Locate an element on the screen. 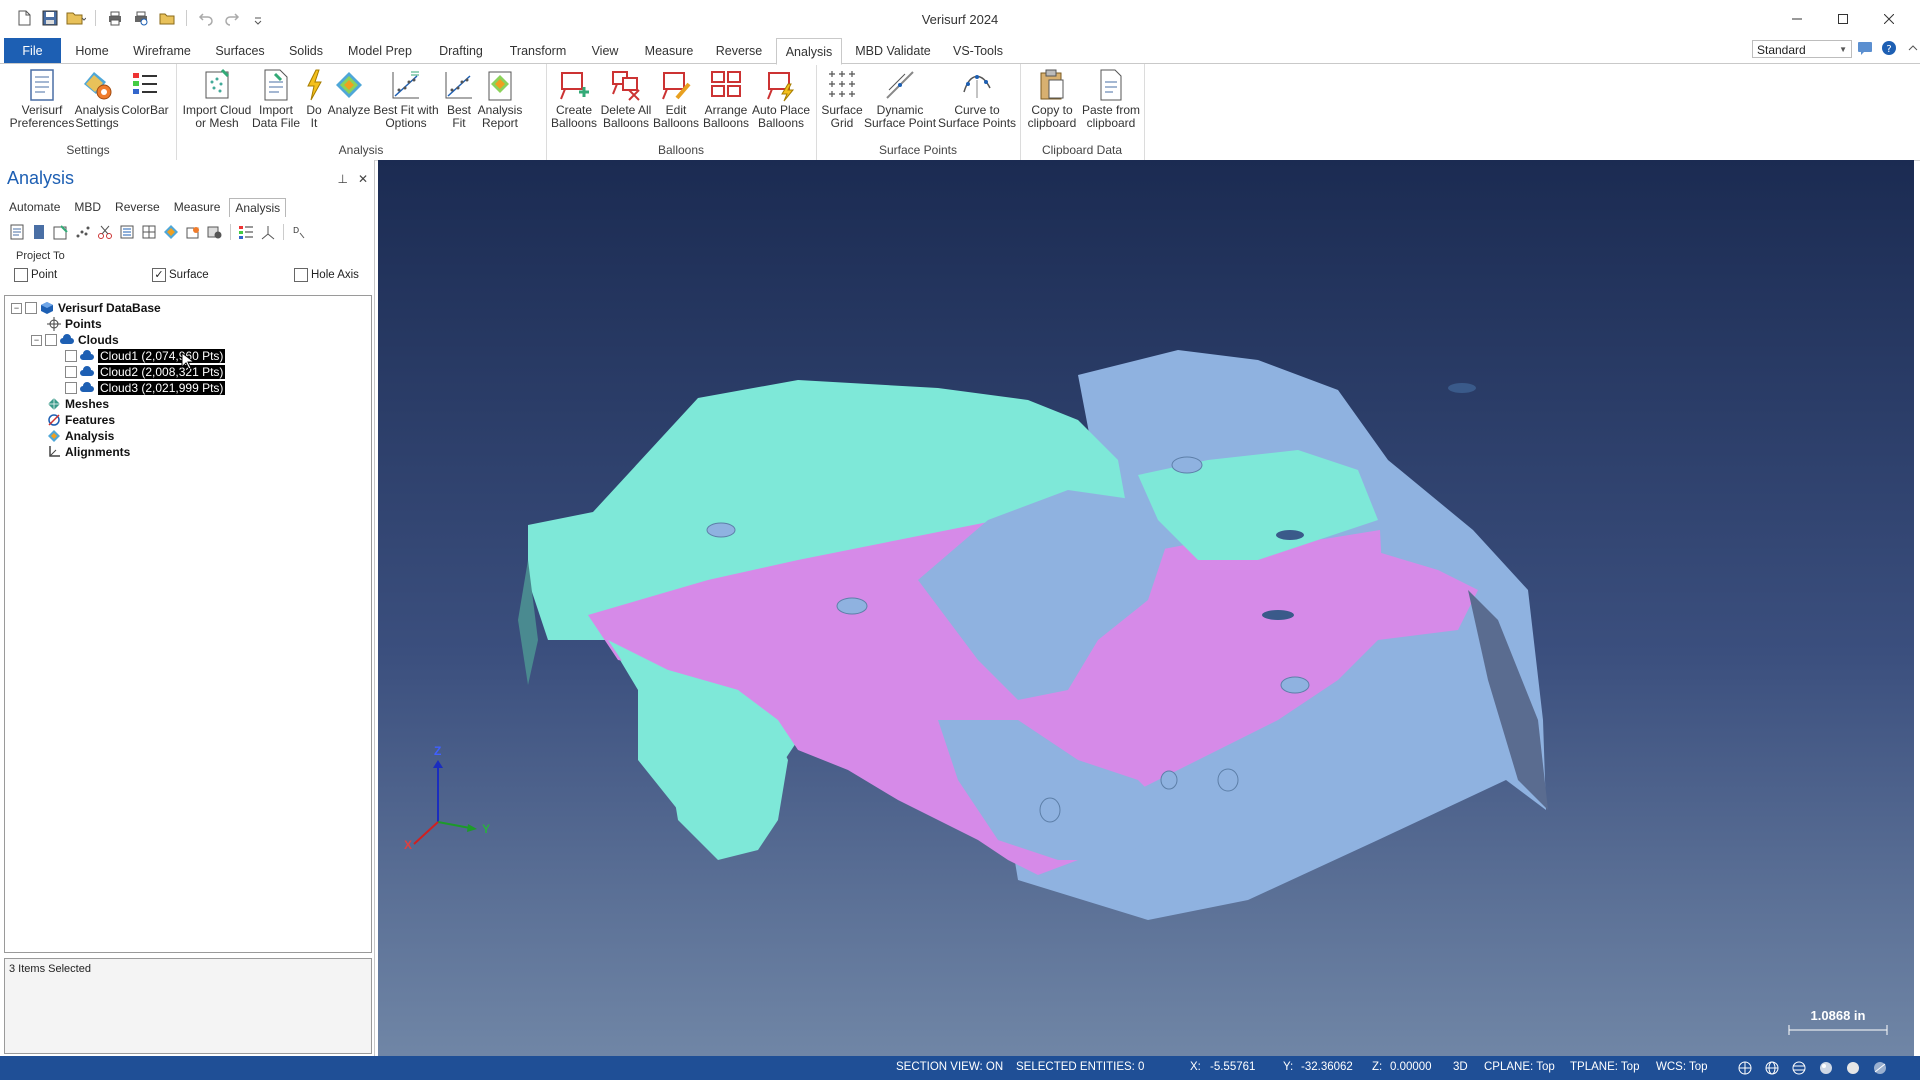  subtab-reverse: Reverse is located at coordinates (137, 207).